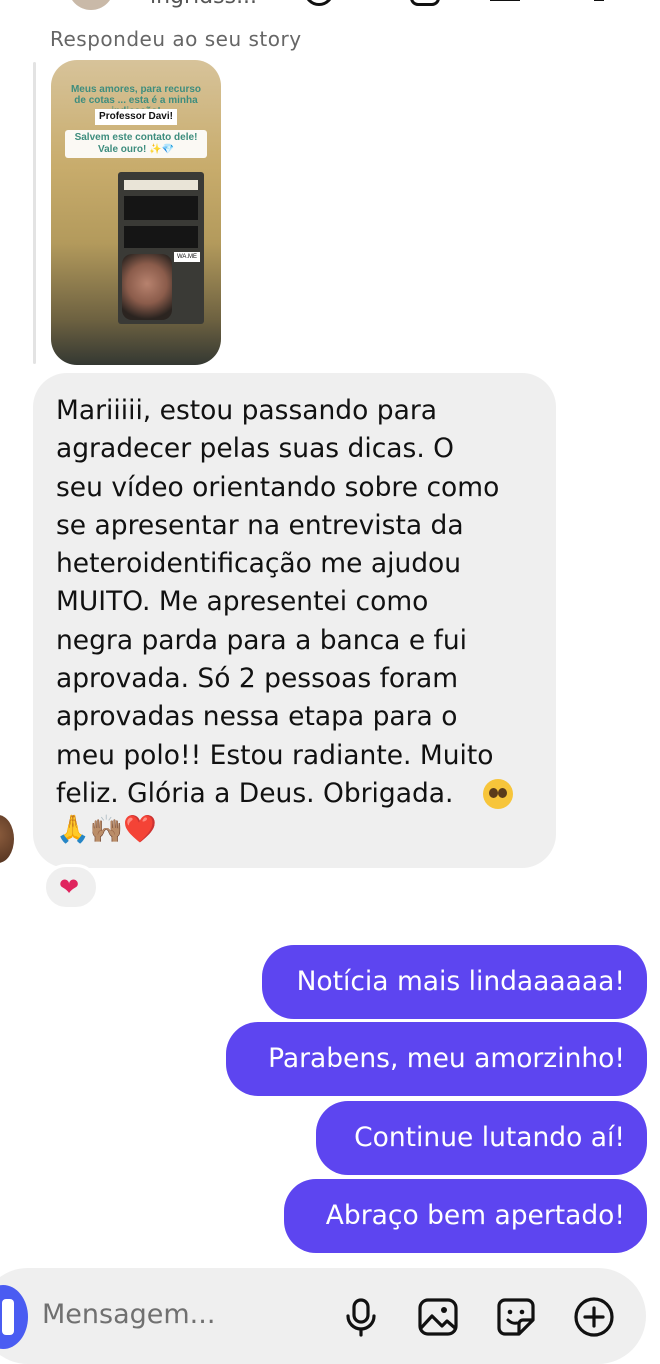 Image resolution: width=660 pixels, height=1364 pixels. Describe the element at coordinates (475, 1215) in the screenshot. I see `outgoing-message-text: Abraço bem apertado!` at that location.